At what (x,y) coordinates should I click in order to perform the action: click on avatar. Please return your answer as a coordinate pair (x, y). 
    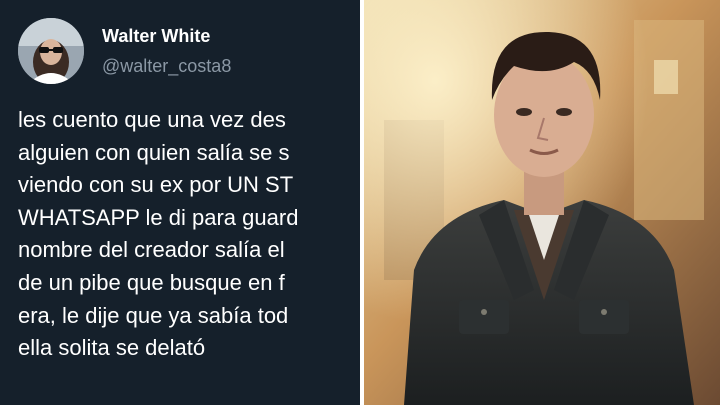
    Looking at the image, I should click on (51, 51).